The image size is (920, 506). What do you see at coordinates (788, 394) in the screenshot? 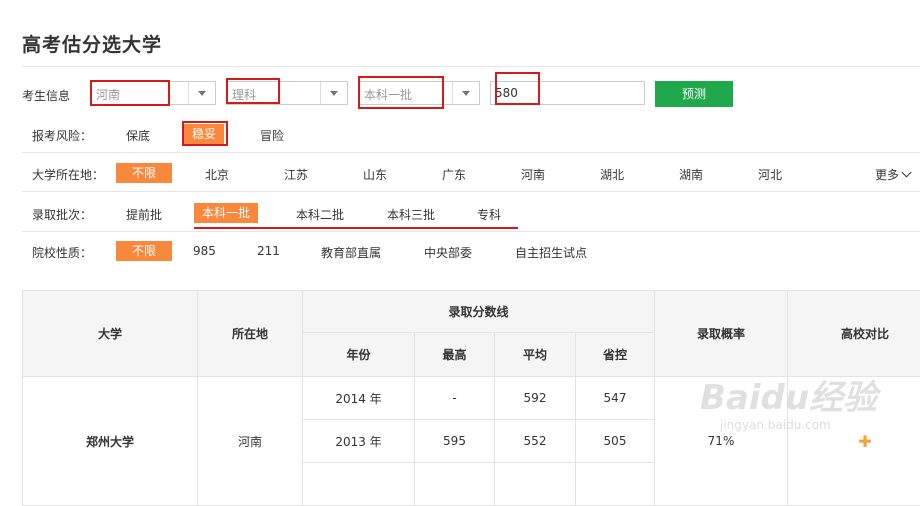
I see `watermark-logo: Baidu经验` at bounding box center [788, 394].